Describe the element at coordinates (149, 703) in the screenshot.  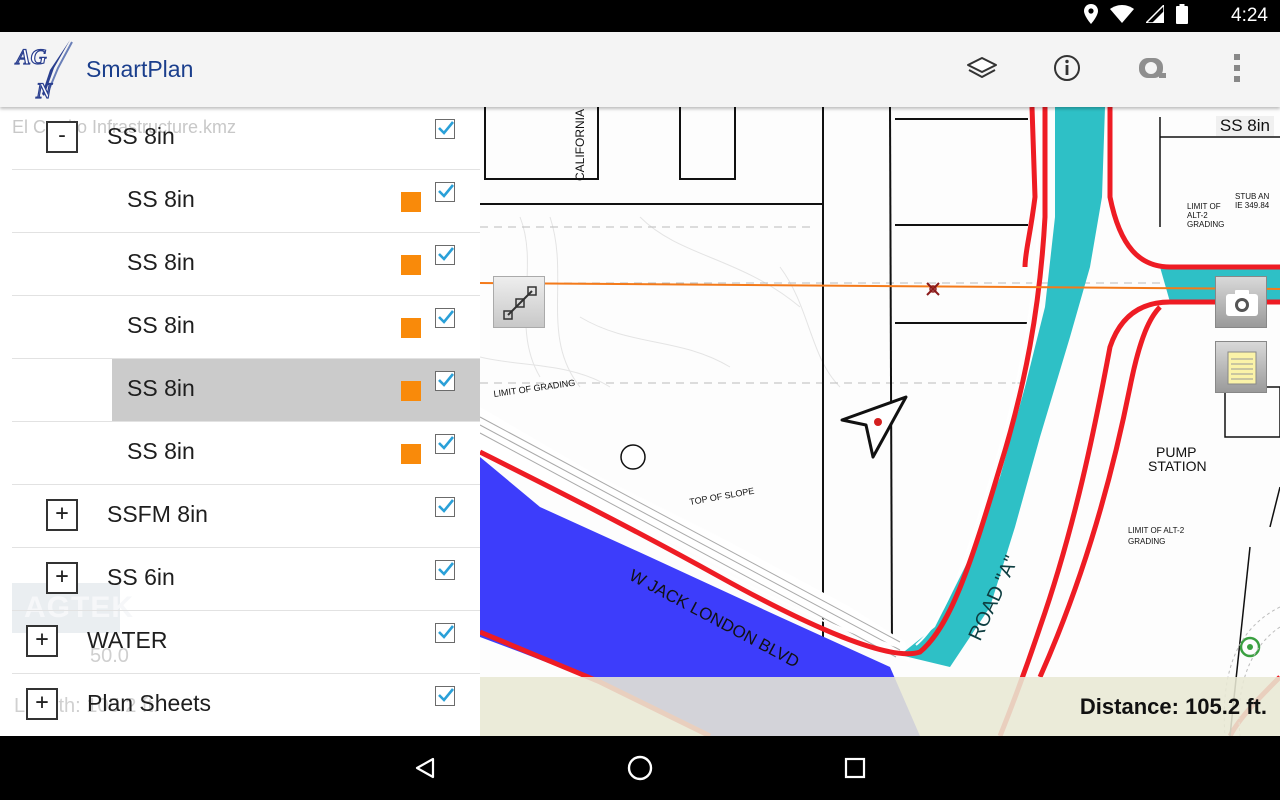
I see `layer-label: Plan Sheets` at that location.